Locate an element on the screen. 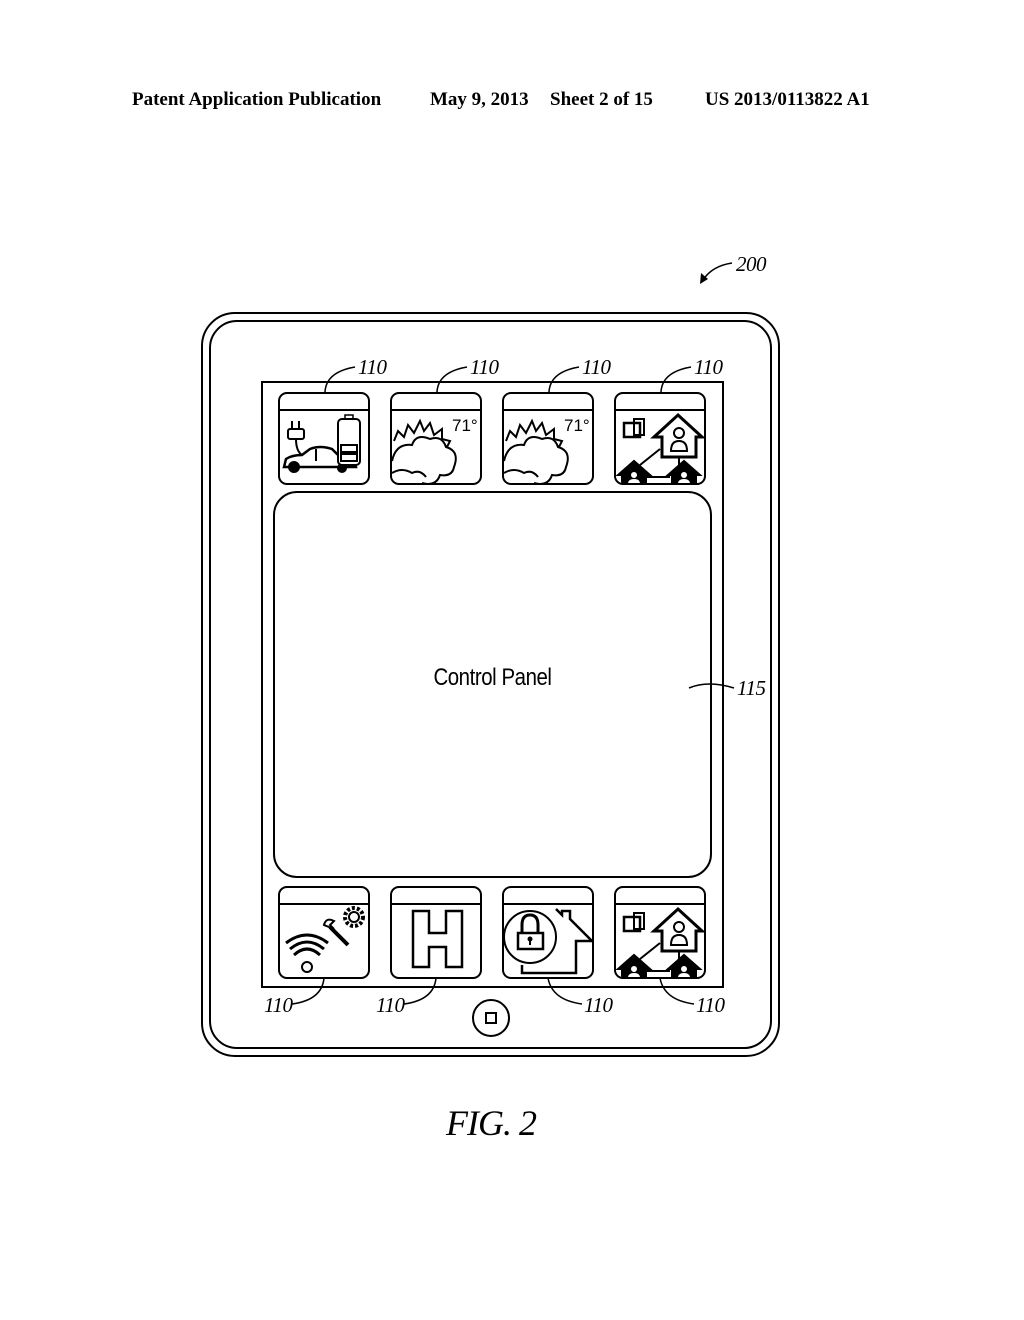 Image resolution: width=1024 pixels, height=1320 pixels. panel-reference-label: 115 is located at coordinates (751, 688).